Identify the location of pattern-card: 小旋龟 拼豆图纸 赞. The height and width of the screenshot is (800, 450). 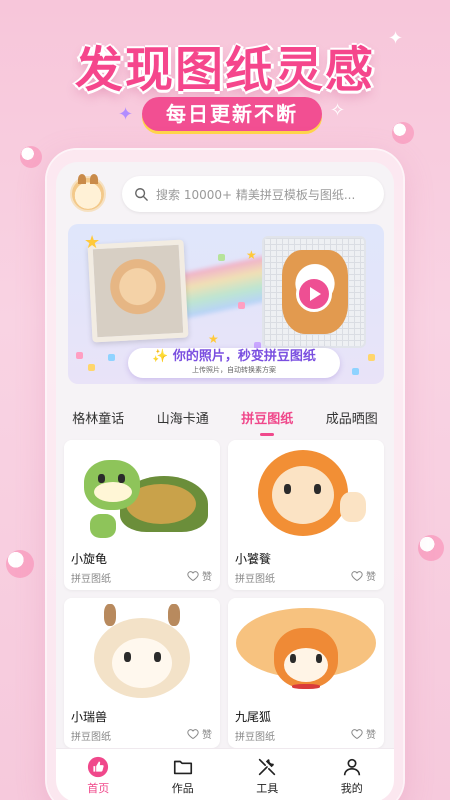
(142, 515).